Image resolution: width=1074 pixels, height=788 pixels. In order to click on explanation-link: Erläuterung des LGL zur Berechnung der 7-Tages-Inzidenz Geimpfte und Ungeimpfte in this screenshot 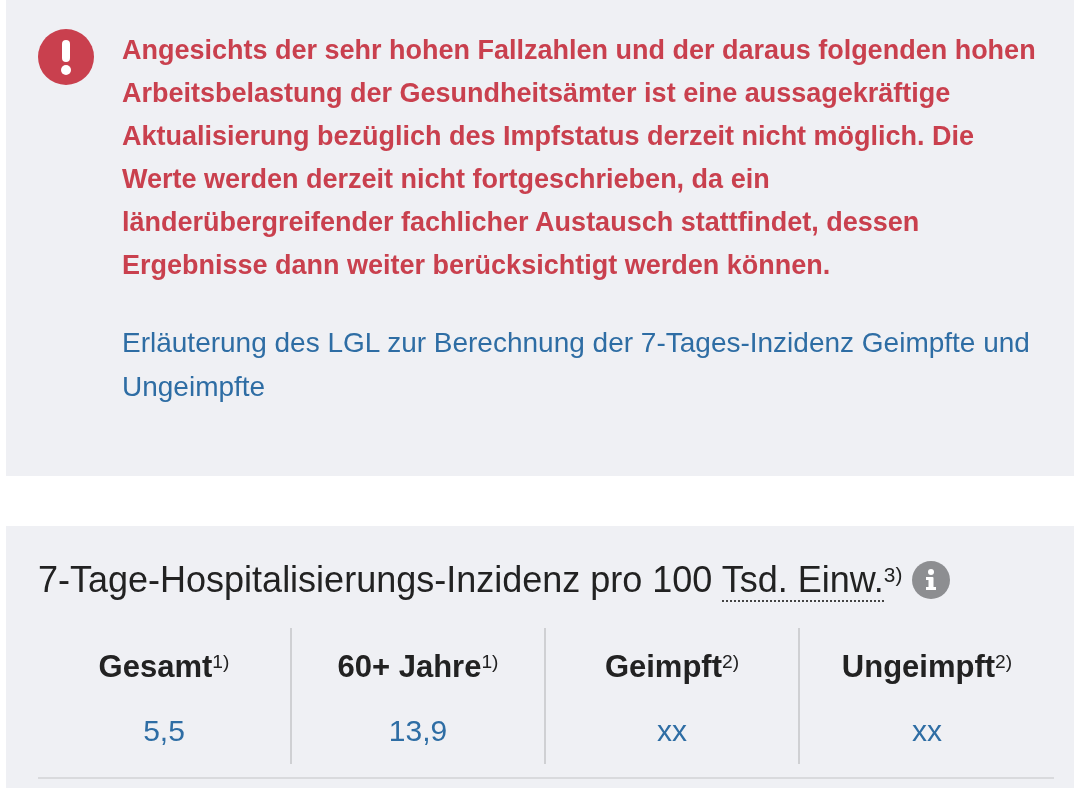, I will do `click(584, 365)`.